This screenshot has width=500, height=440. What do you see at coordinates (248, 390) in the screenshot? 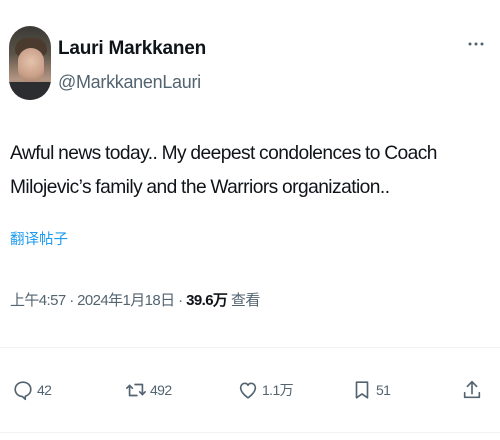
I see `heart-icon` at bounding box center [248, 390].